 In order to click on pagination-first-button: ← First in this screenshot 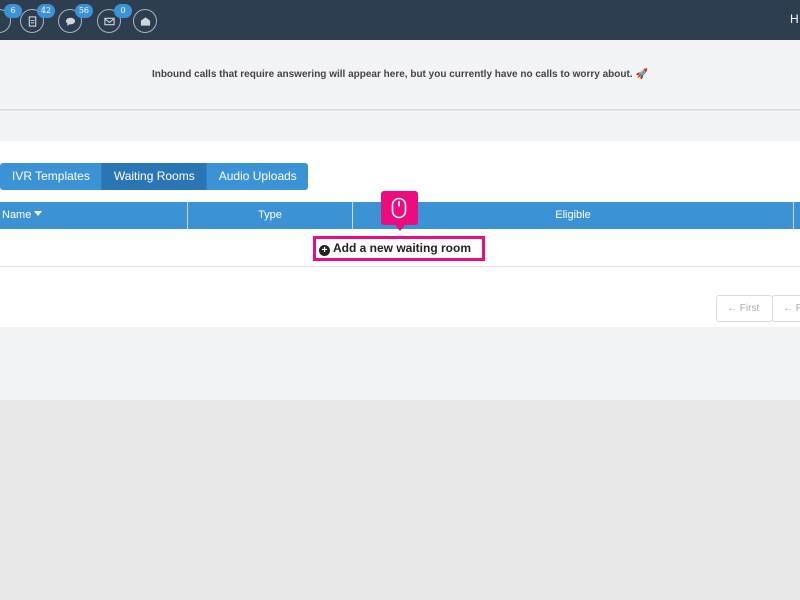, I will do `click(744, 308)`.